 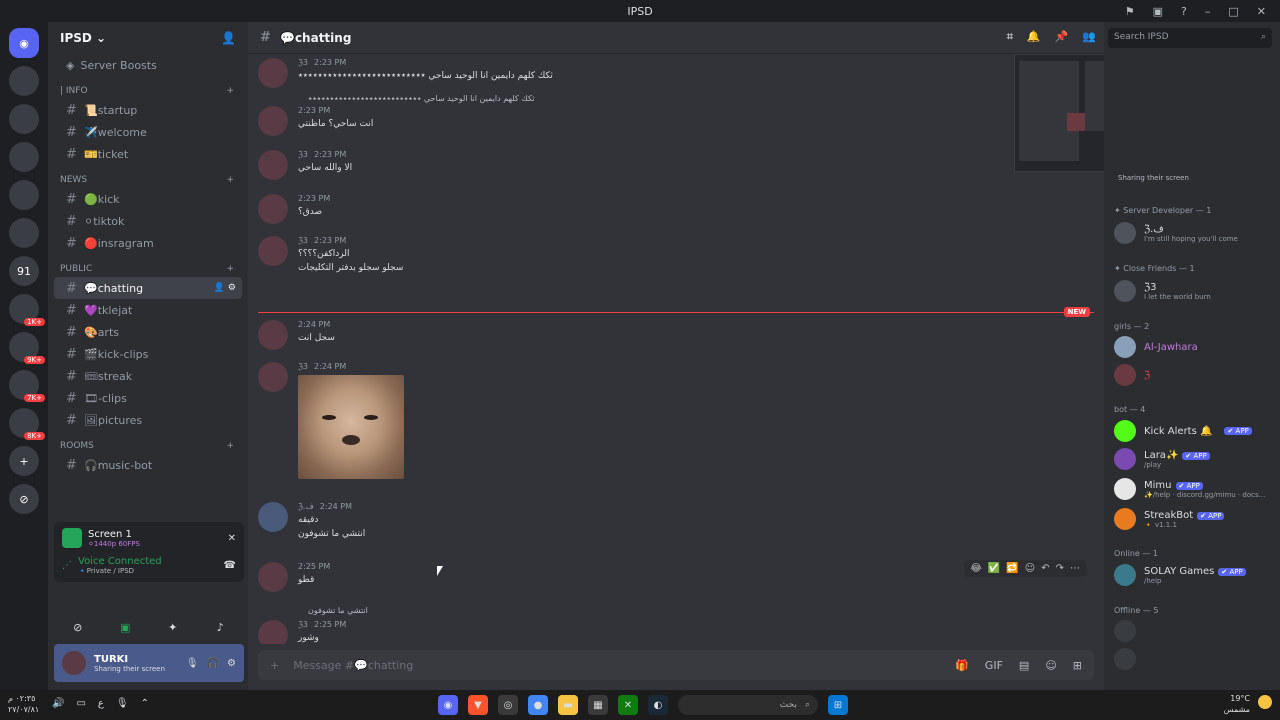 What do you see at coordinates (353, 665) in the screenshot?
I see `message-input: Message #💬chatting` at bounding box center [353, 665].